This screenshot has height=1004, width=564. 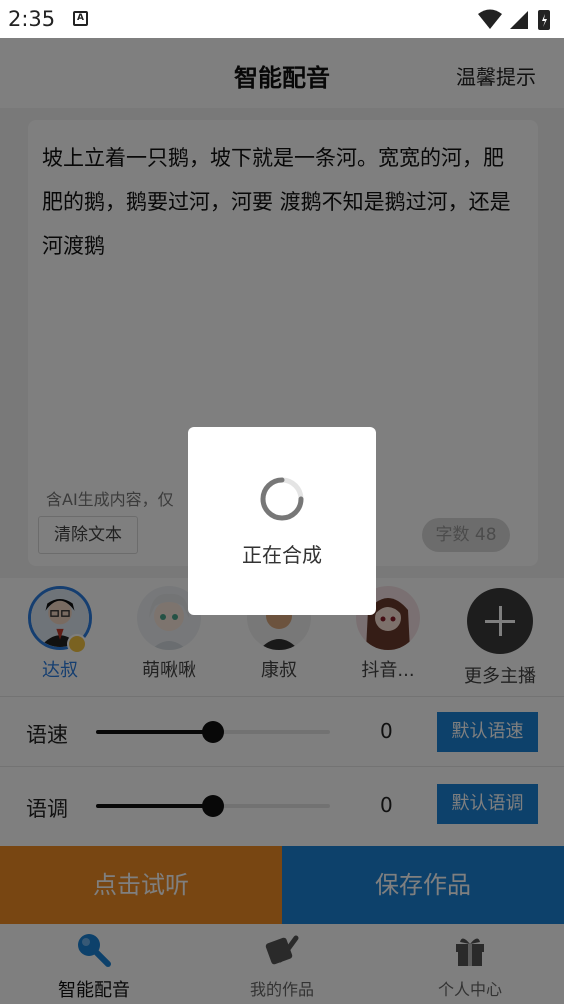 I want to click on loading-message: 正在合成, so click(x=282, y=555).